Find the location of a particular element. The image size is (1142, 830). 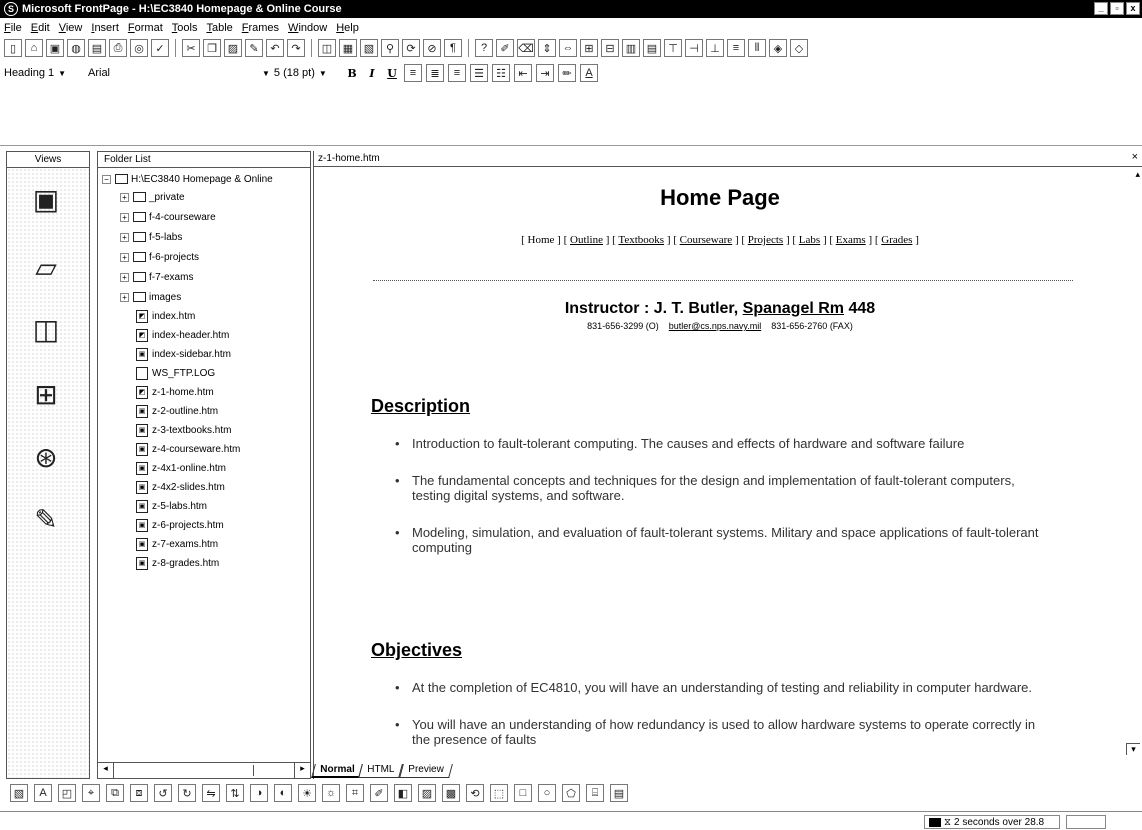

tree-file: ▣ z-3-textbooks.htm is located at coordinates (183, 430).